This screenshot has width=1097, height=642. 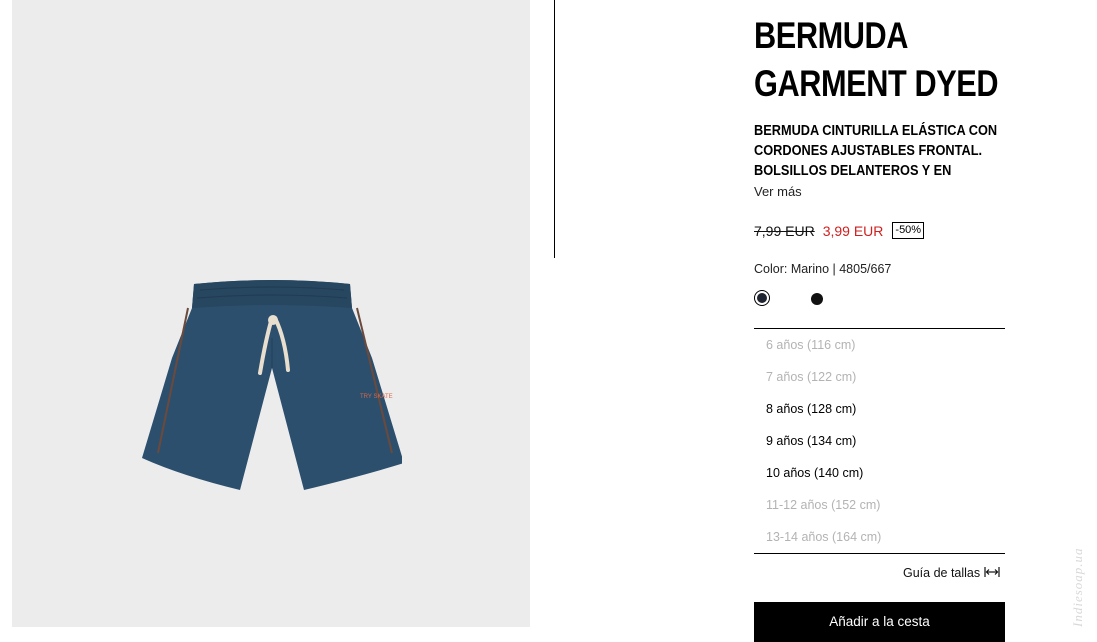 I want to click on color-swatch-marino, so click(x=762, y=298).